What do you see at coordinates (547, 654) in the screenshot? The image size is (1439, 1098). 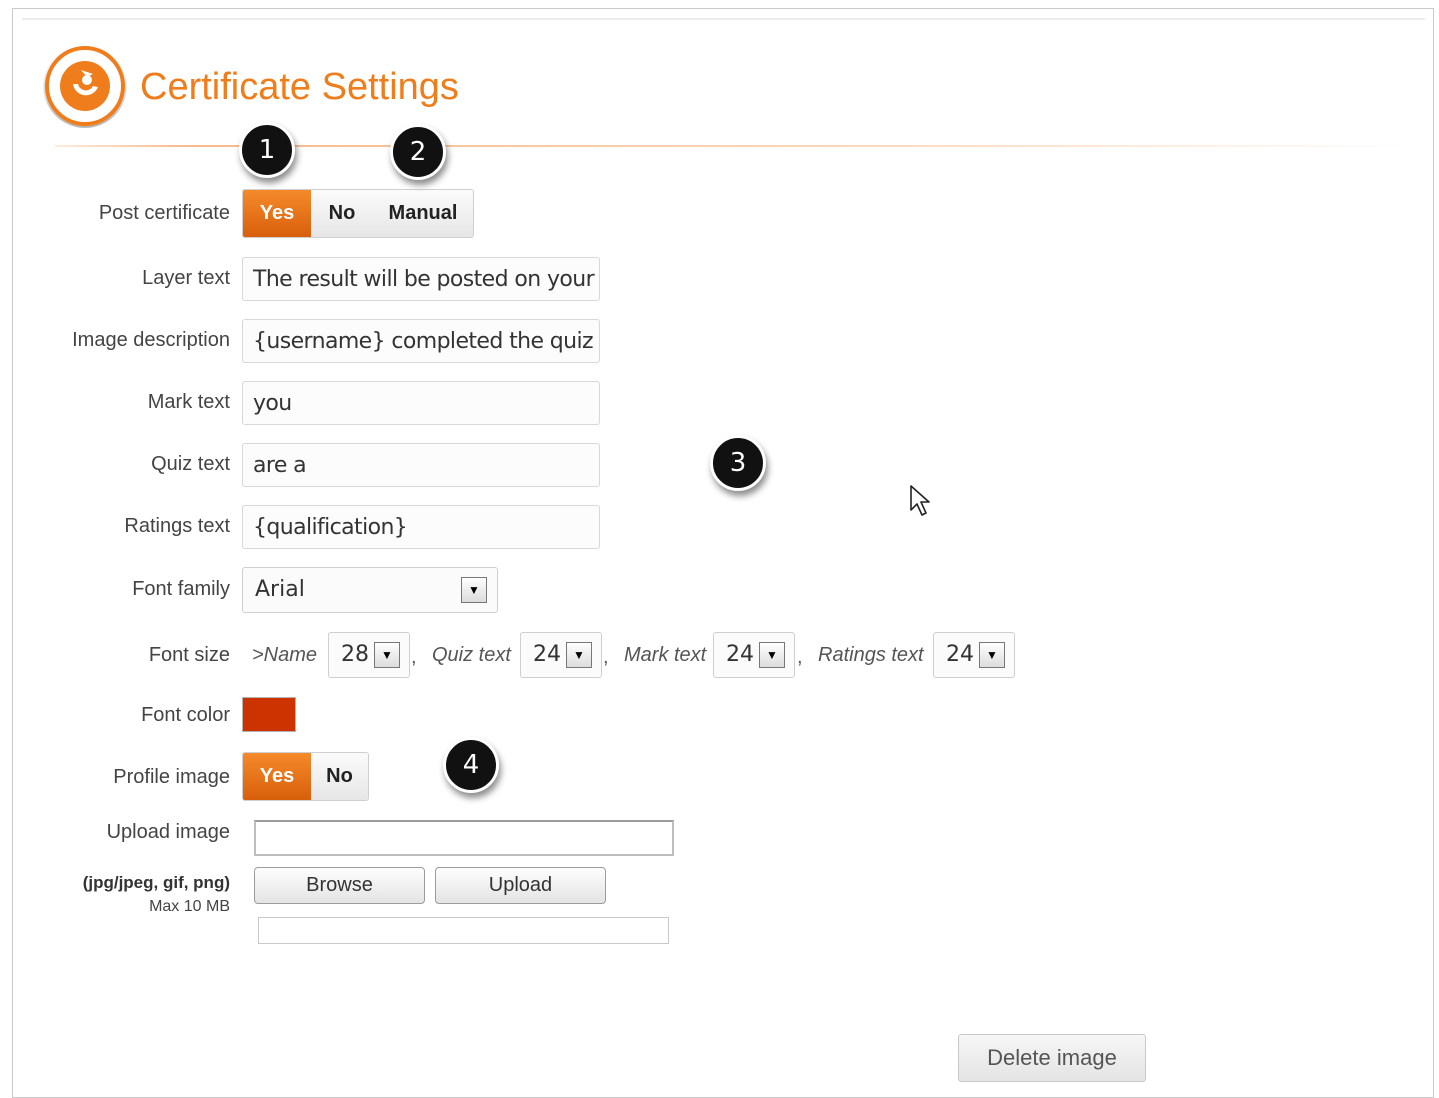 I see `font-size-quiz-value: 24` at bounding box center [547, 654].